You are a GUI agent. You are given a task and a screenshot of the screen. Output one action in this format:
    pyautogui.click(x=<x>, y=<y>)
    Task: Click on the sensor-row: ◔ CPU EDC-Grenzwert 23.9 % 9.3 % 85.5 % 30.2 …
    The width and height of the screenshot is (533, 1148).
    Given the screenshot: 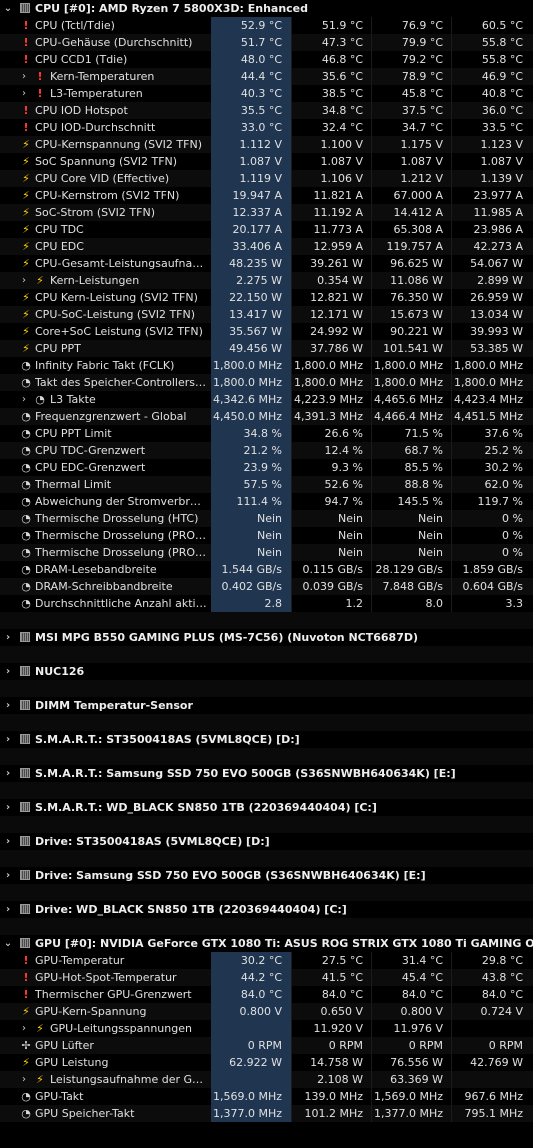 What is the action you would take?
    pyautogui.click(x=266, y=467)
    